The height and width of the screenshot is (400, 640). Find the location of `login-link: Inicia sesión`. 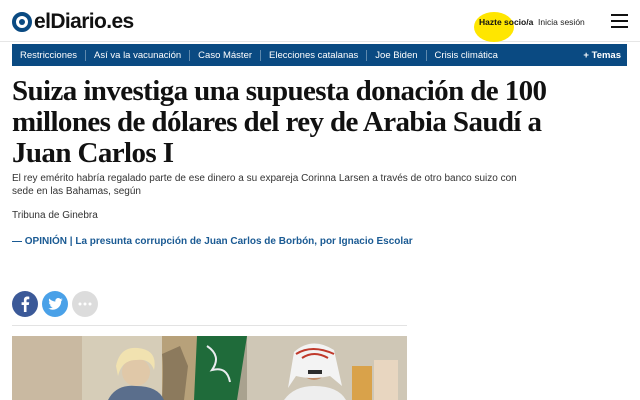

login-link: Inicia sesión is located at coordinates (561, 22).